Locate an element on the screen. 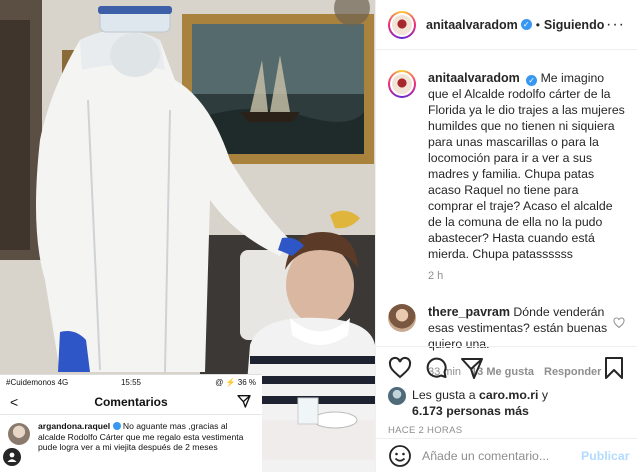  comment-author: there_pavram is located at coordinates (469, 312).